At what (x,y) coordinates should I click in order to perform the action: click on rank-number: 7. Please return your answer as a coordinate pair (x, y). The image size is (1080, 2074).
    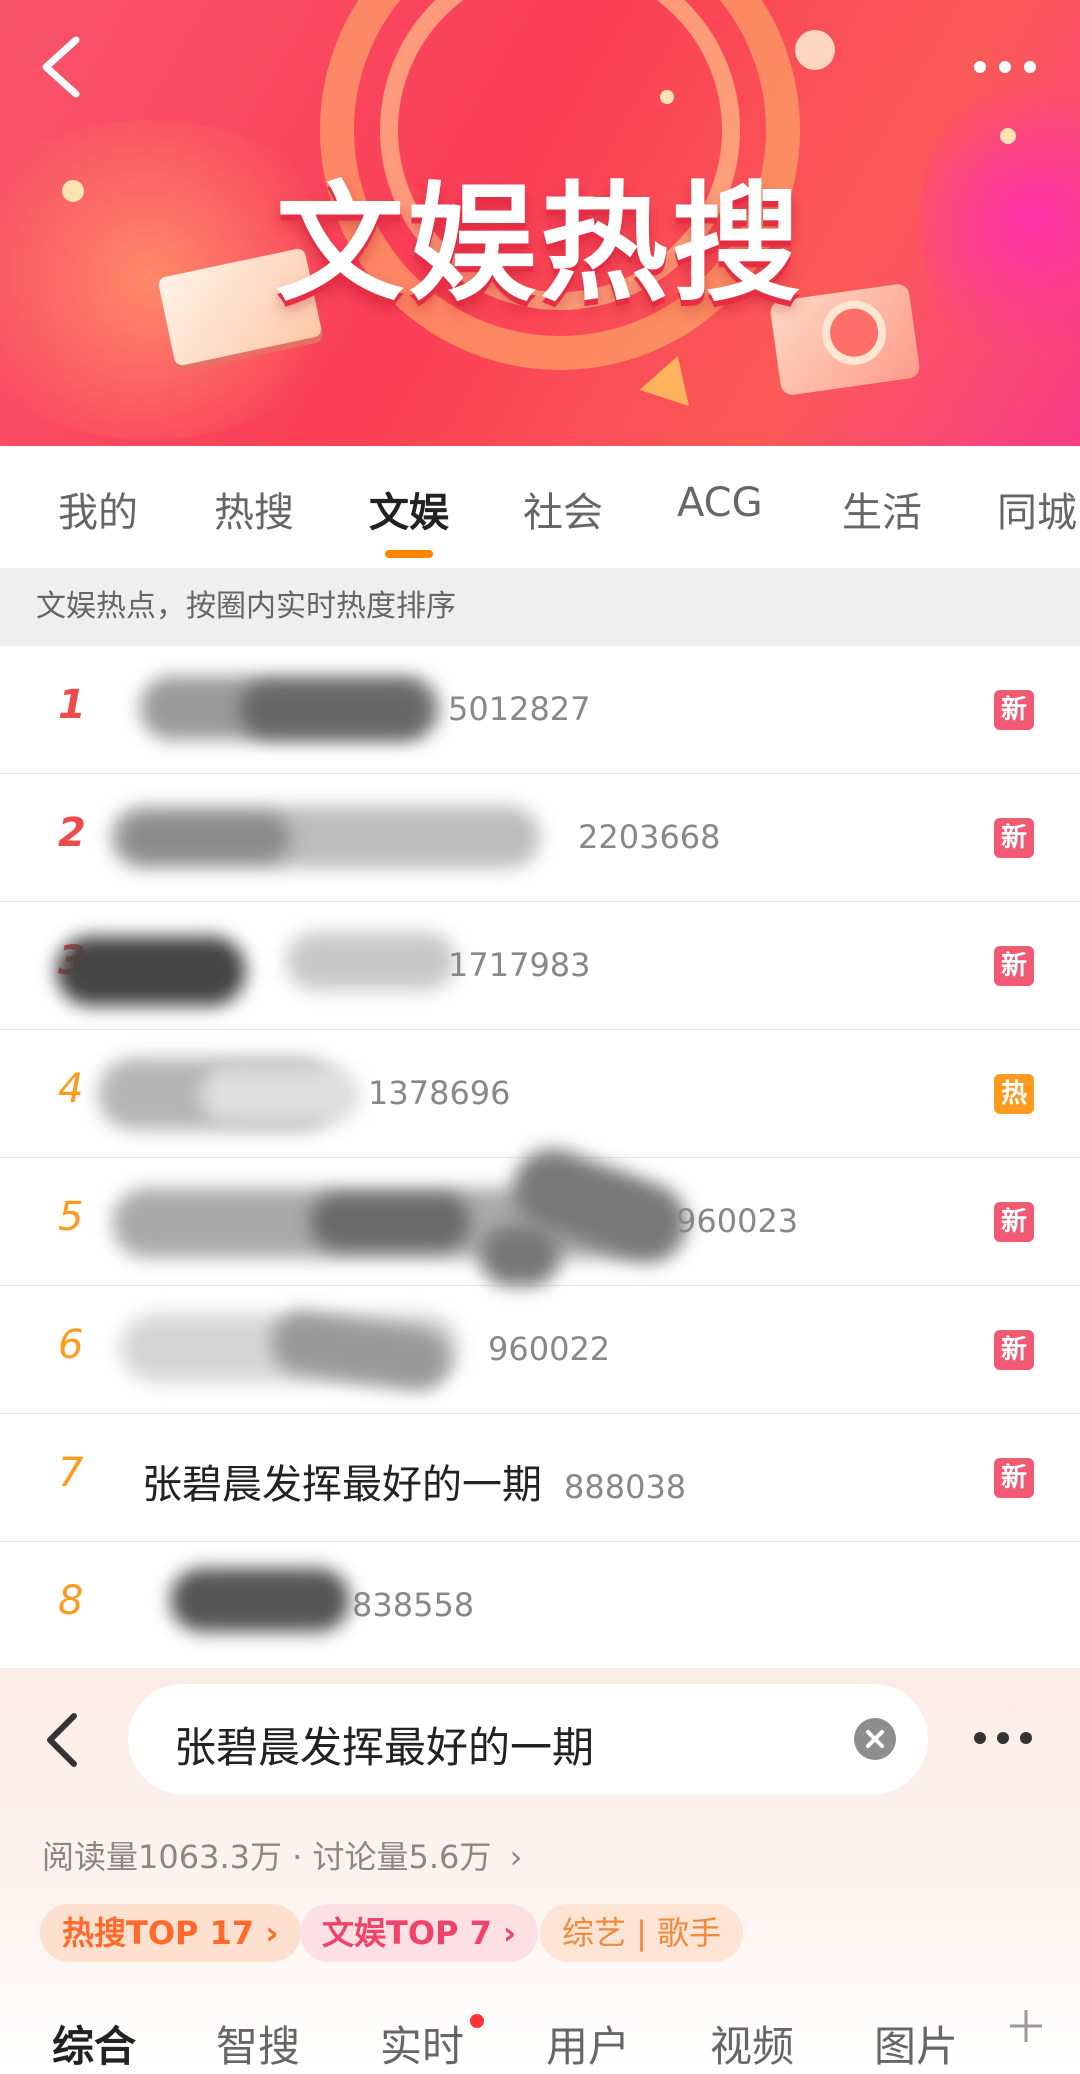
    Looking at the image, I should click on (71, 1473).